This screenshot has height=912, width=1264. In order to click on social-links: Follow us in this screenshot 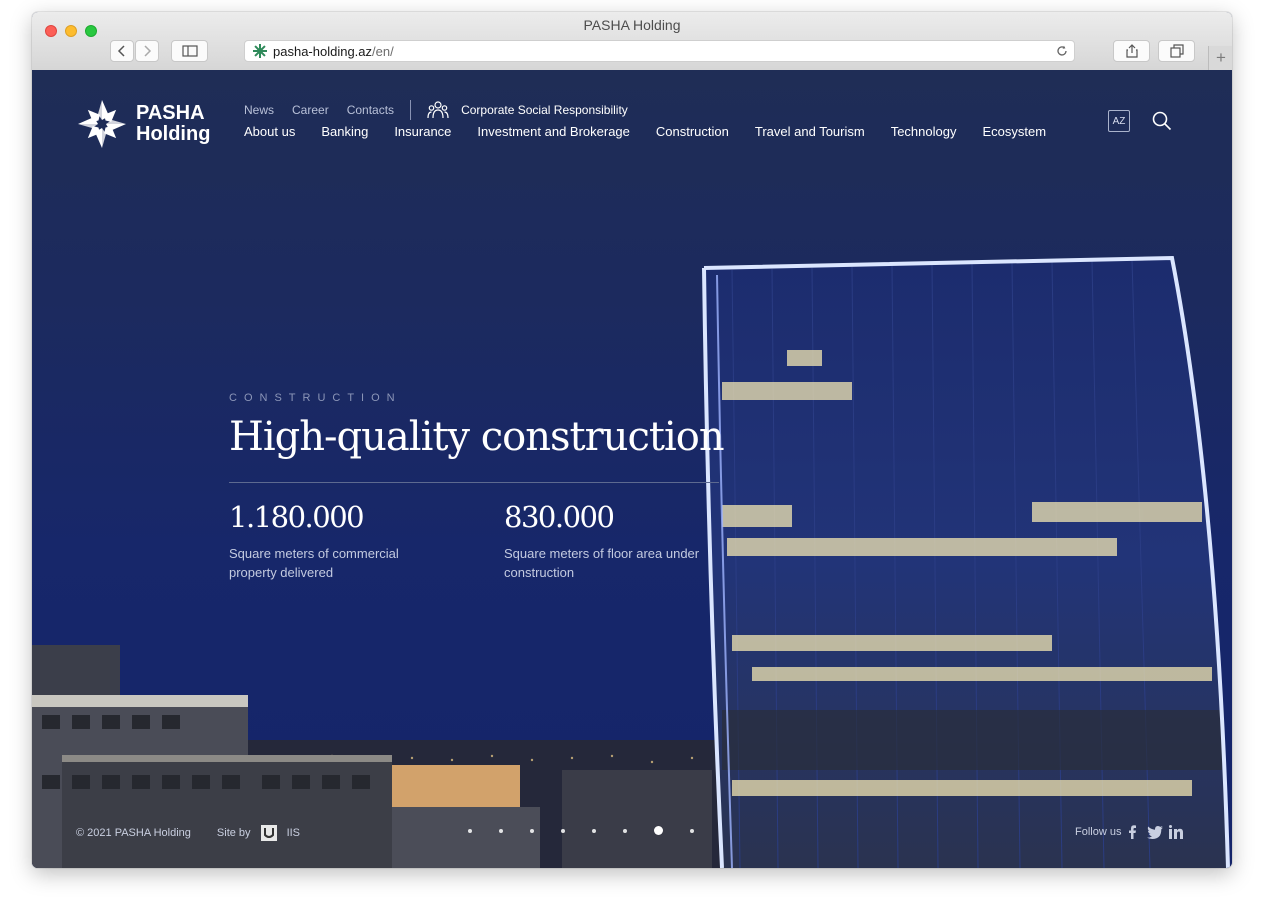, I will do `click(1130, 832)`.